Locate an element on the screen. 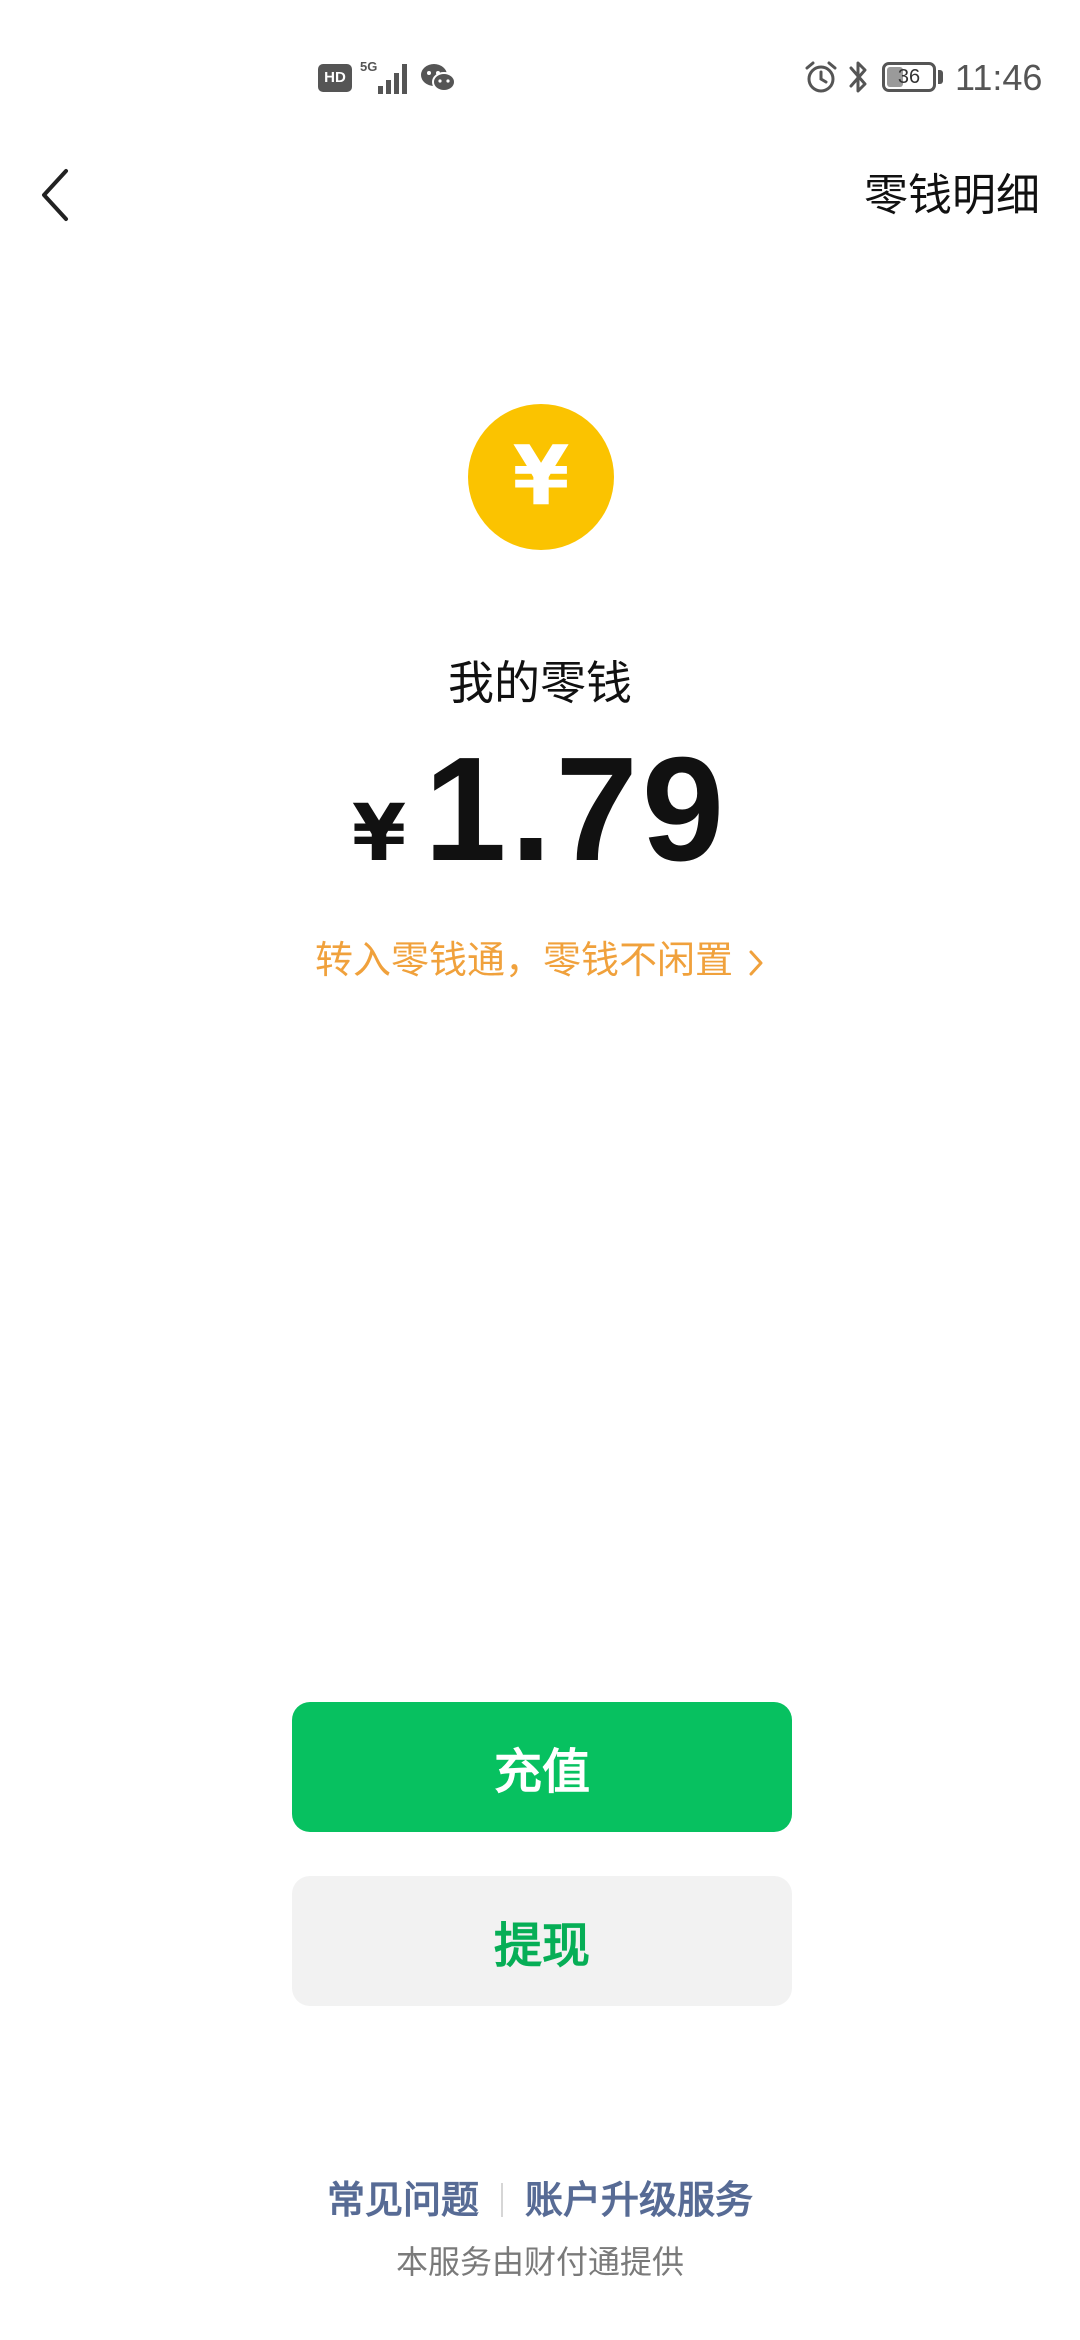  coin-icon: ¥ is located at coordinates (541, 477).